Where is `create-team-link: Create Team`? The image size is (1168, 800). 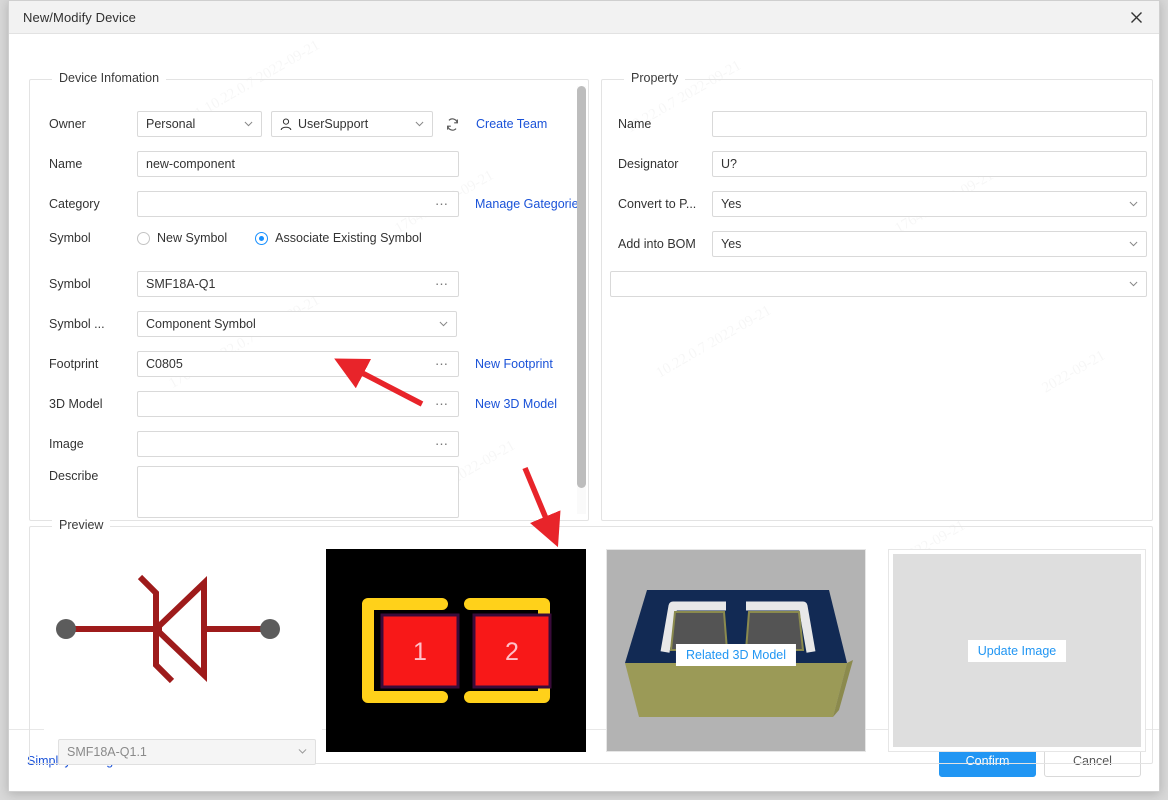 create-team-link: Create Team is located at coordinates (511, 124).